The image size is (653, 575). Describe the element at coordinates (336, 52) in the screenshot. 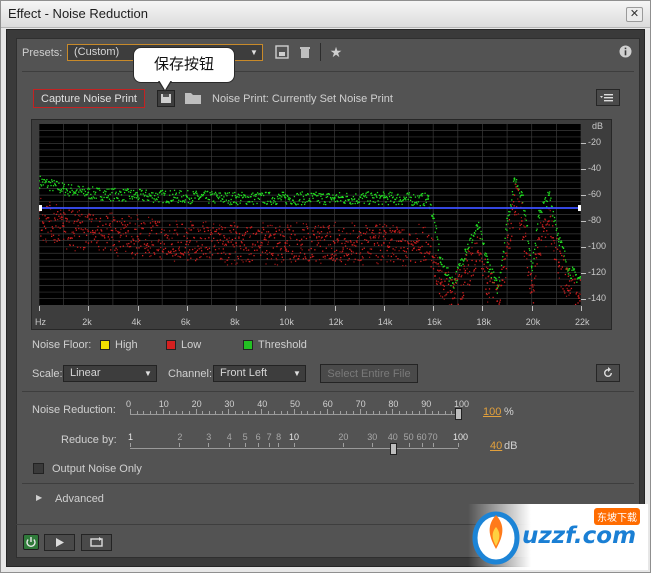

I see `star-icon: ★` at that location.